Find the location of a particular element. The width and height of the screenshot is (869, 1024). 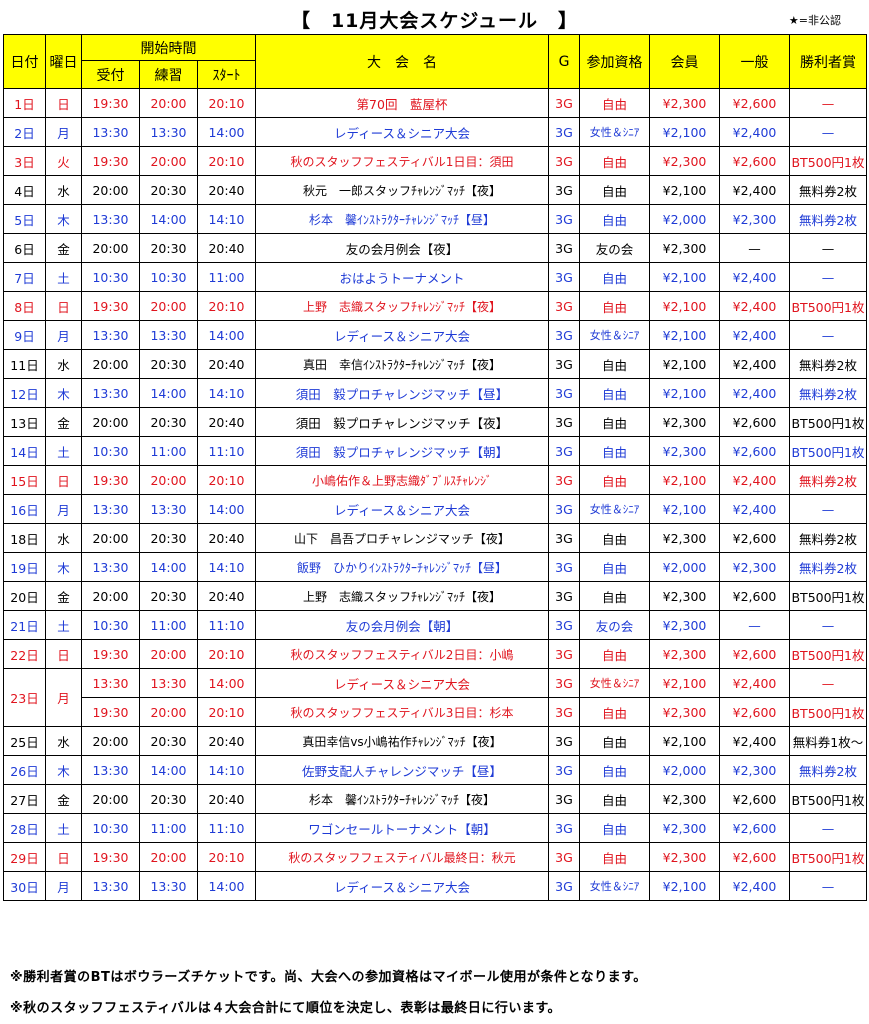

cell-prize: 無料券2枚 is located at coordinates (828, 770).